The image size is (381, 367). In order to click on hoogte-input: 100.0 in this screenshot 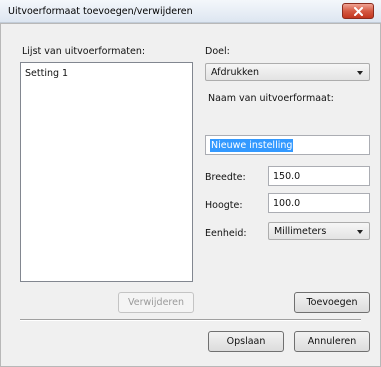, I will do `click(319, 203)`.